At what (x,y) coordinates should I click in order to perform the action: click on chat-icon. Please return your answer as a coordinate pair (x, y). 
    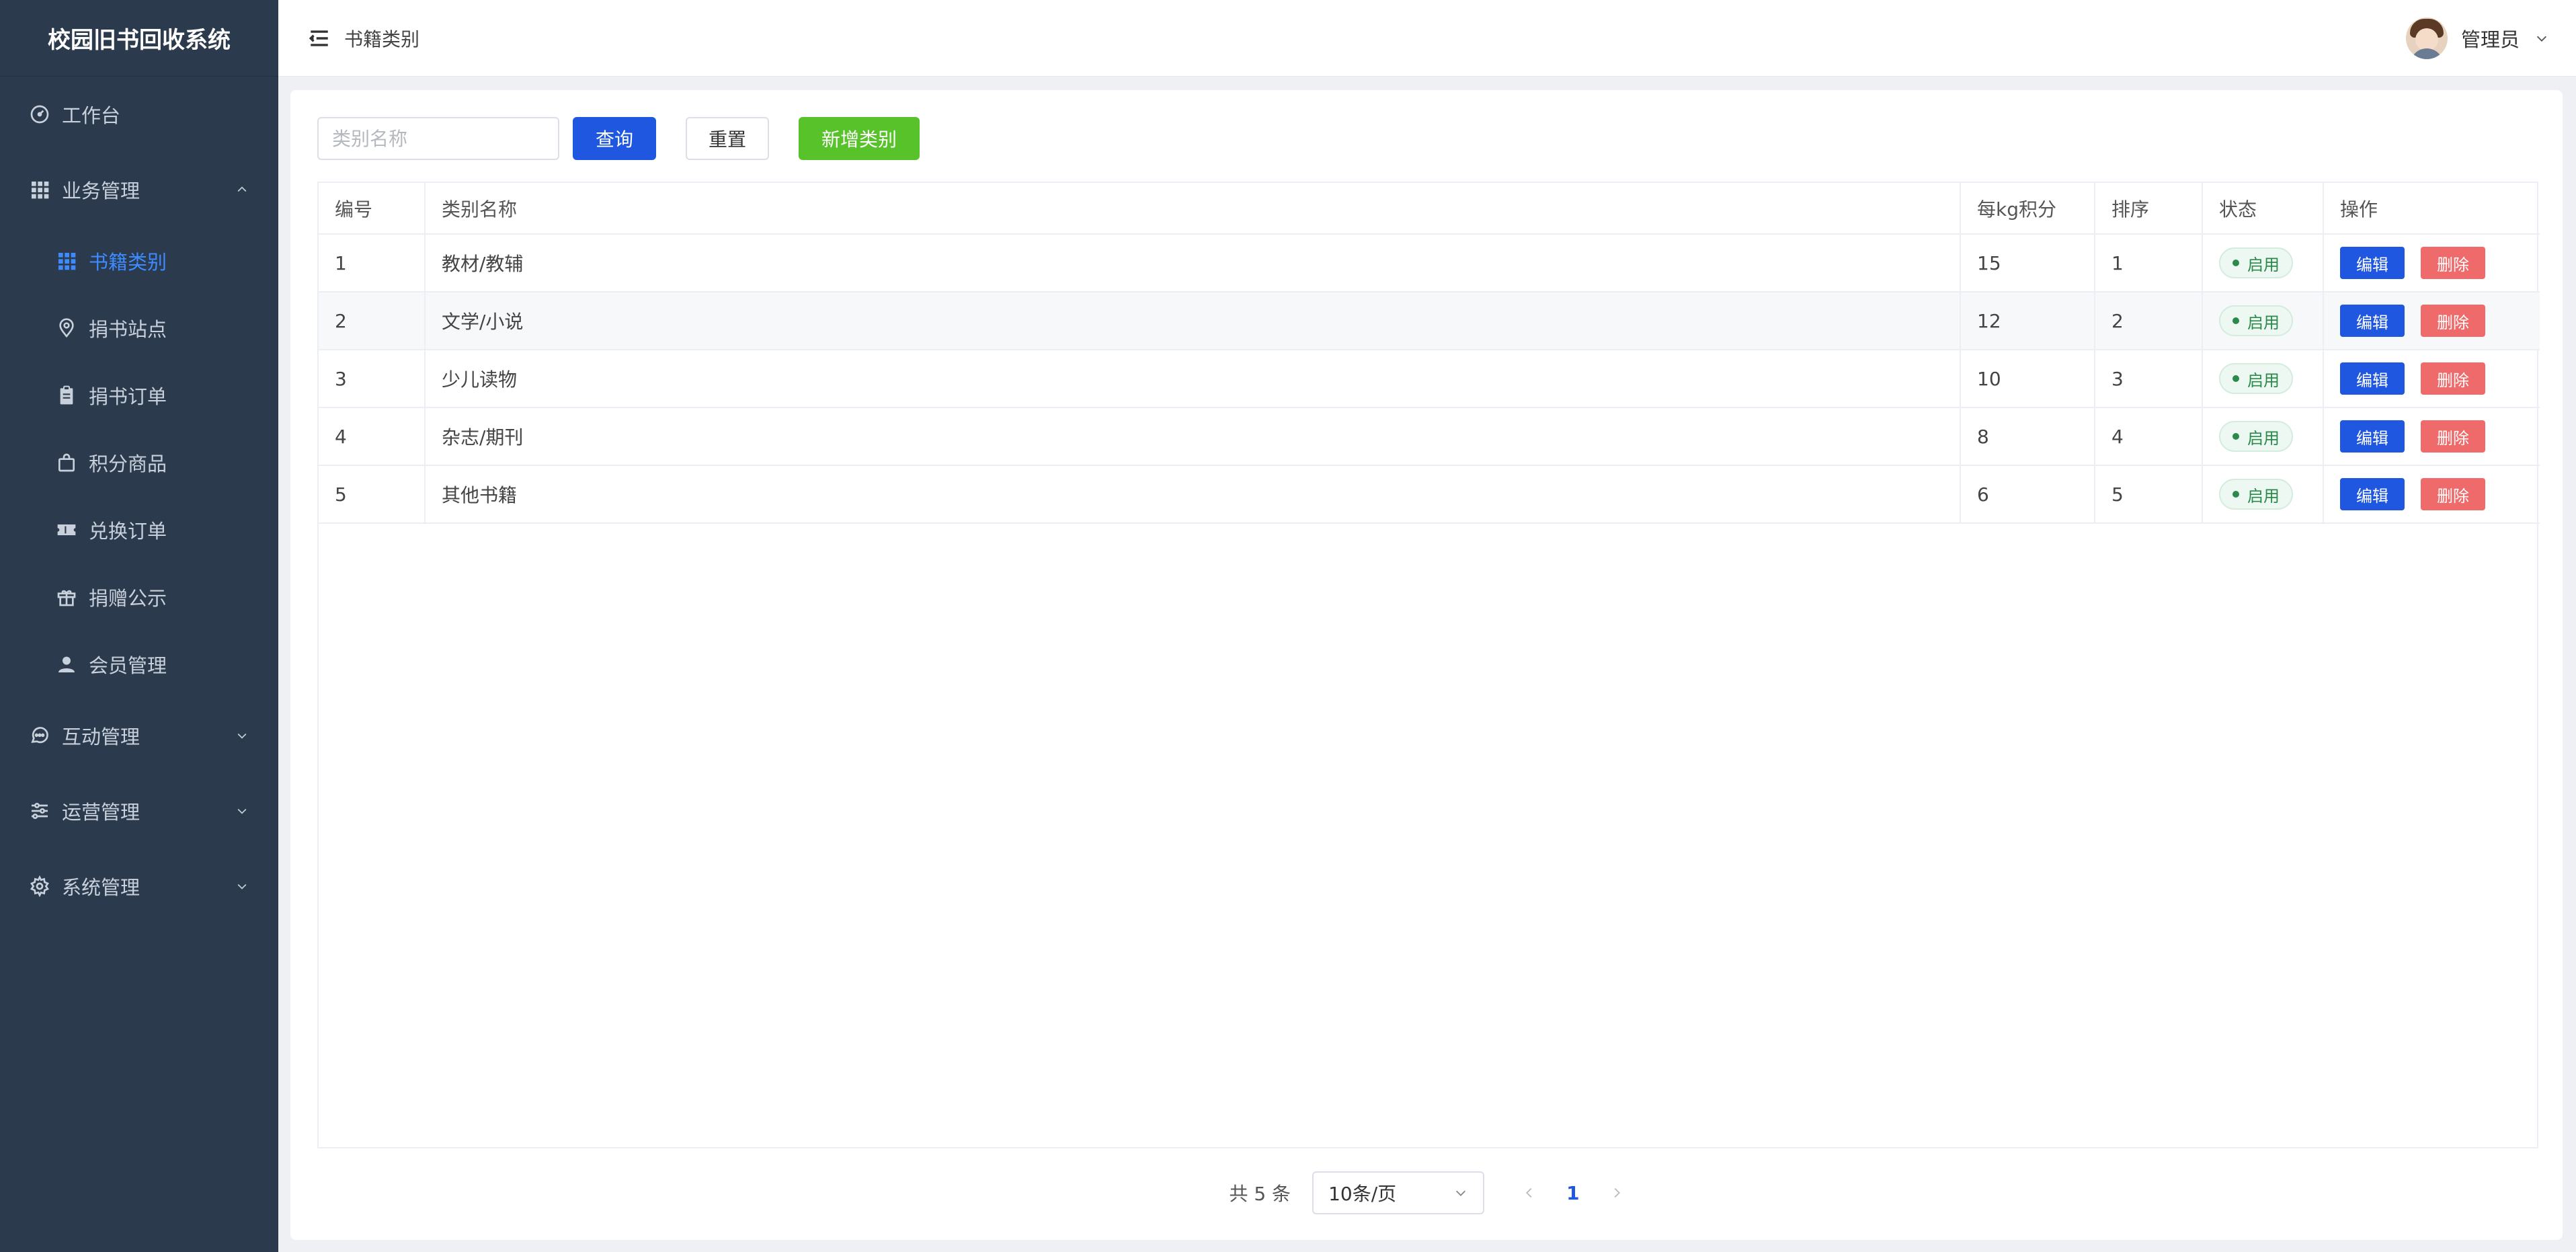
    Looking at the image, I should click on (39, 735).